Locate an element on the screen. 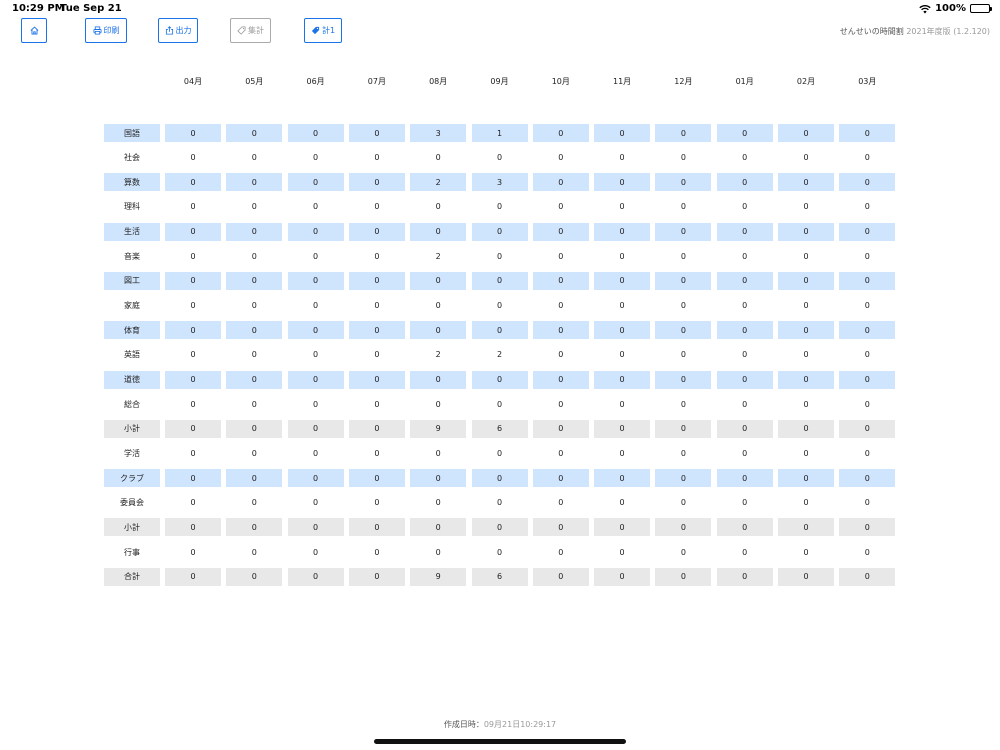 The image size is (1000, 750). table-cell: 2 is located at coordinates (500, 355).